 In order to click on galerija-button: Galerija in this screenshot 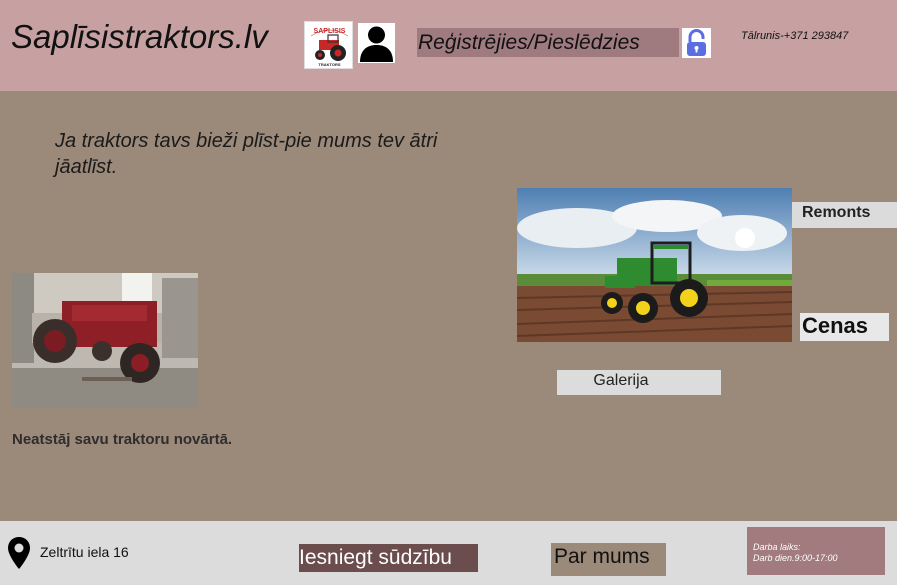, I will do `click(639, 382)`.